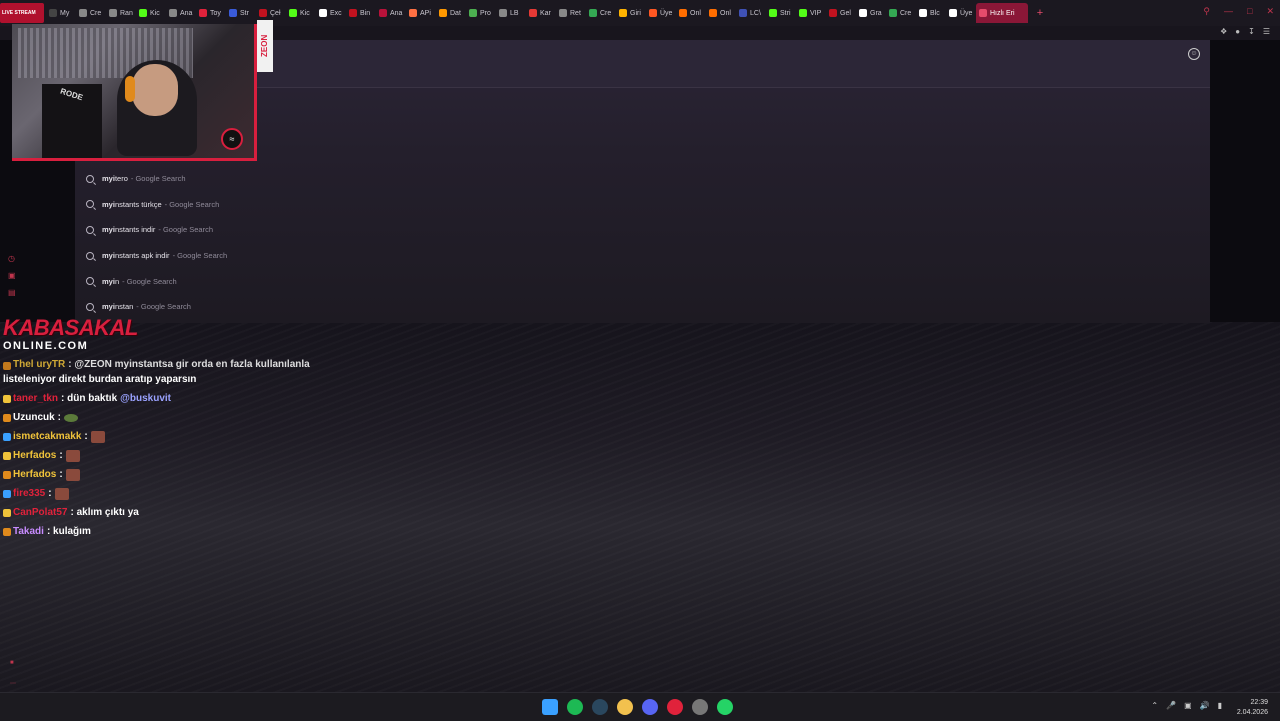 This screenshot has height=721, width=1280. What do you see at coordinates (575, 707) in the screenshot?
I see `spotify-icon` at bounding box center [575, 707].